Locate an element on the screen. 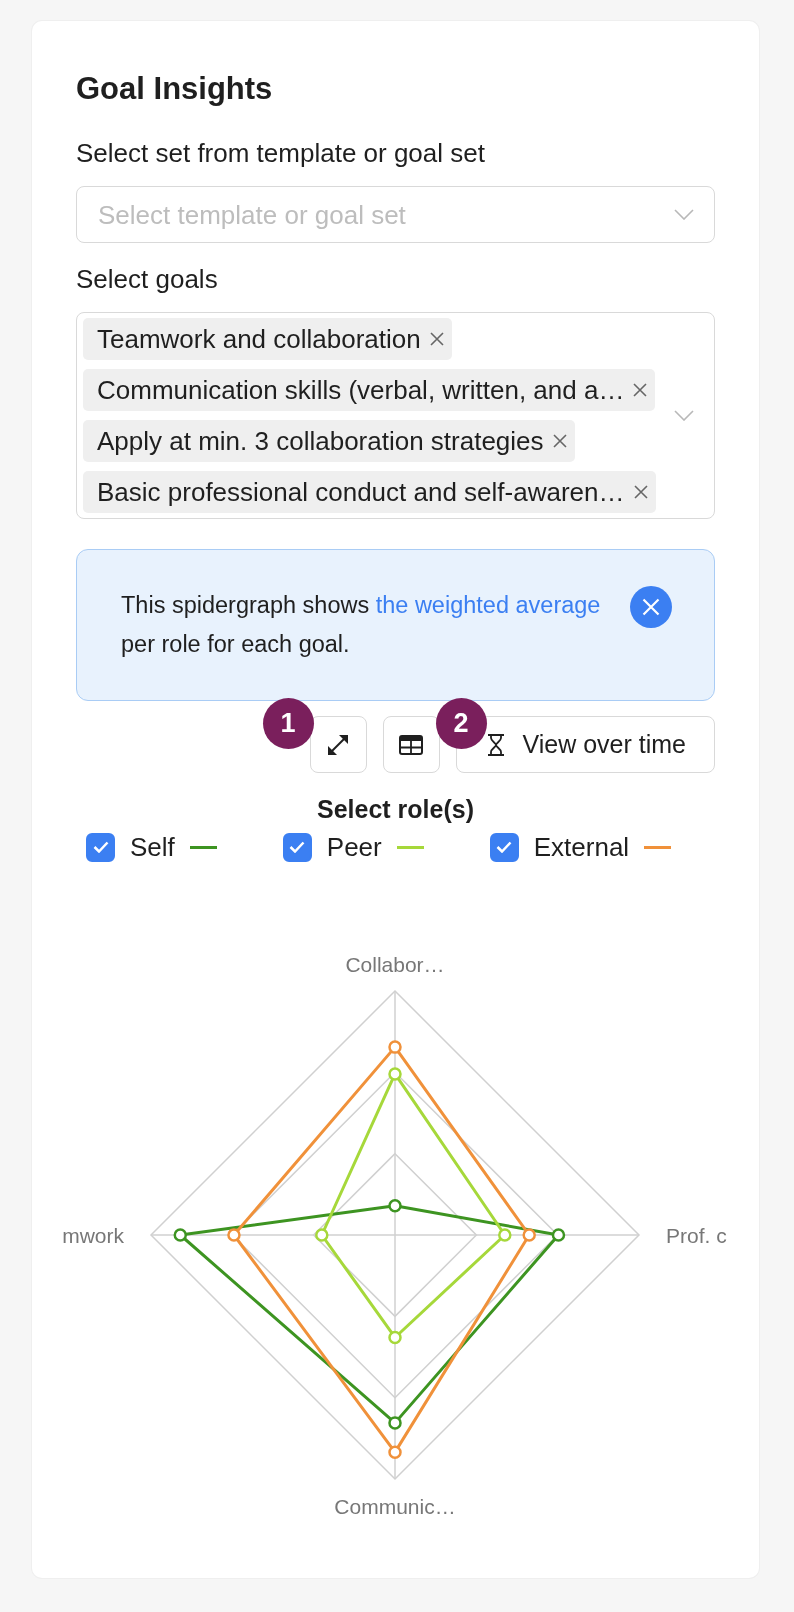  tag-label: Apply at min. 3 collaboration strategies is located at coordinates (320, 441).